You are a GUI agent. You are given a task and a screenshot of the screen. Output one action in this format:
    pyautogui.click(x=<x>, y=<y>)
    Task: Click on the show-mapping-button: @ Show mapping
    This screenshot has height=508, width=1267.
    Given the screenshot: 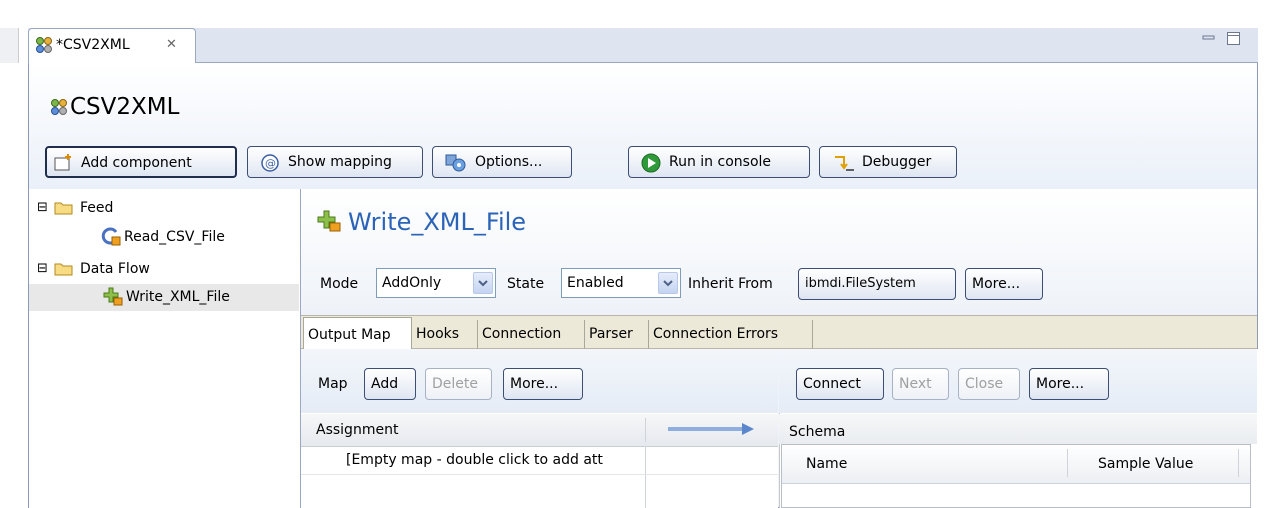 What is the action you would take?
    pyautogui.click(x=335, y=162)
    